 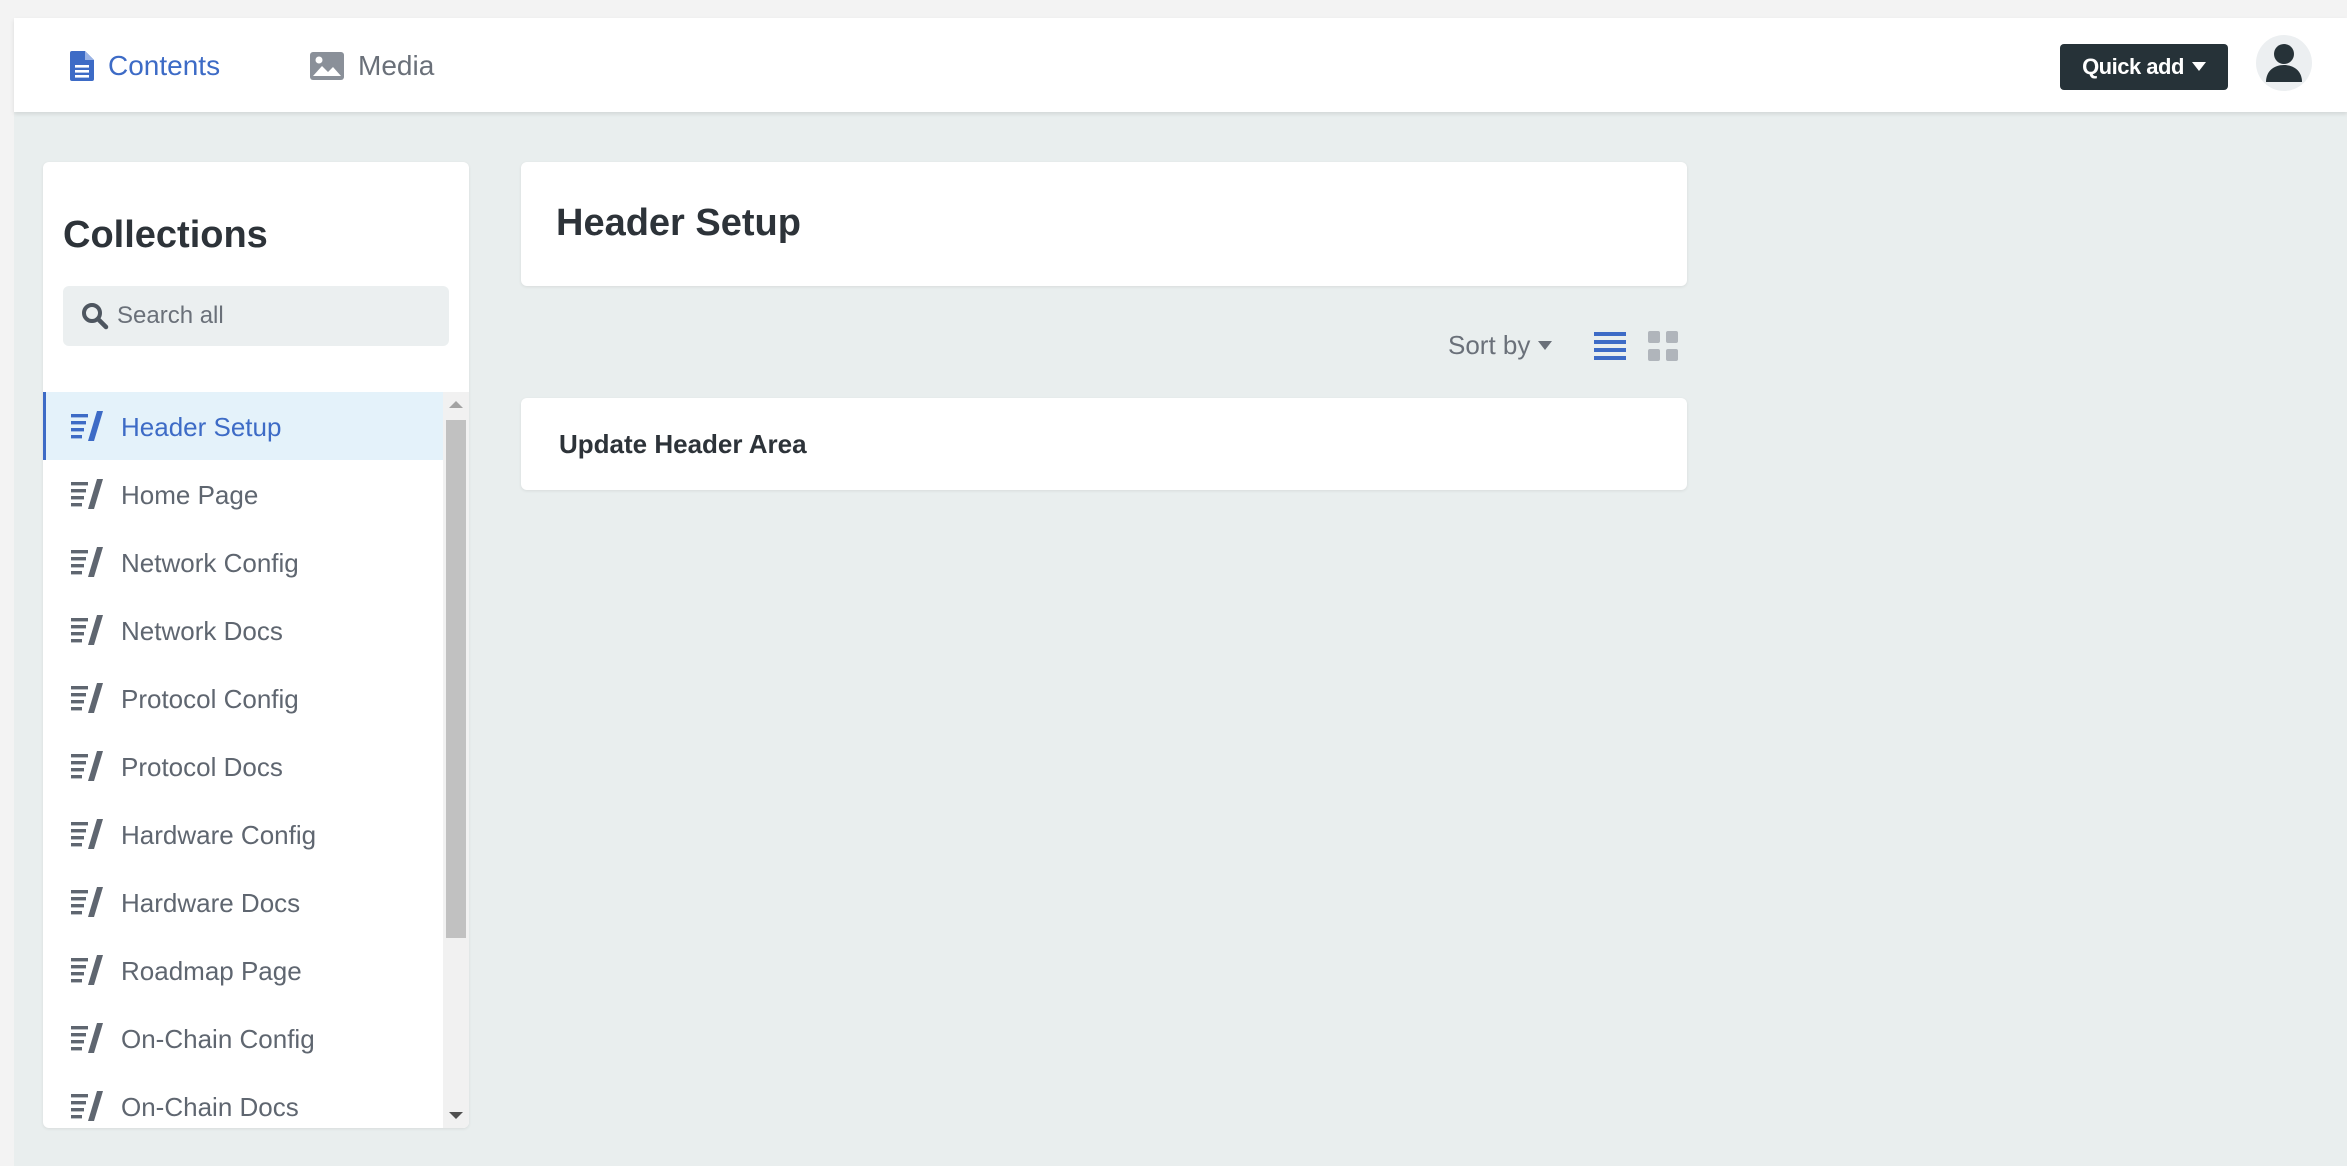 I want to click on page-title: Header Setup, so click(x=678, y=223).